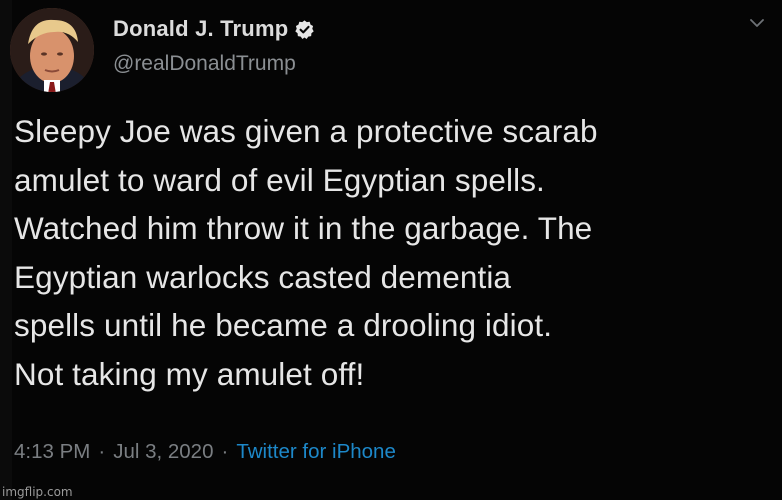  I want to click on profile-avatar, so click(52, 50).